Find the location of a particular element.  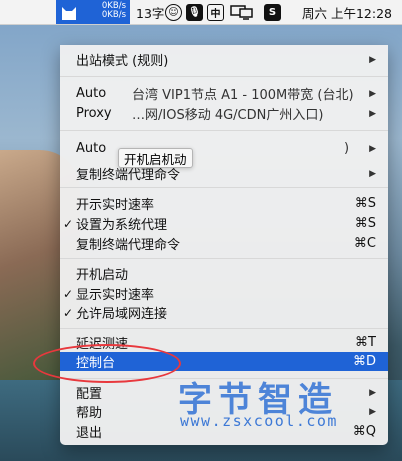

download-speed: 0KB/s is located at coordinates (113, 15).